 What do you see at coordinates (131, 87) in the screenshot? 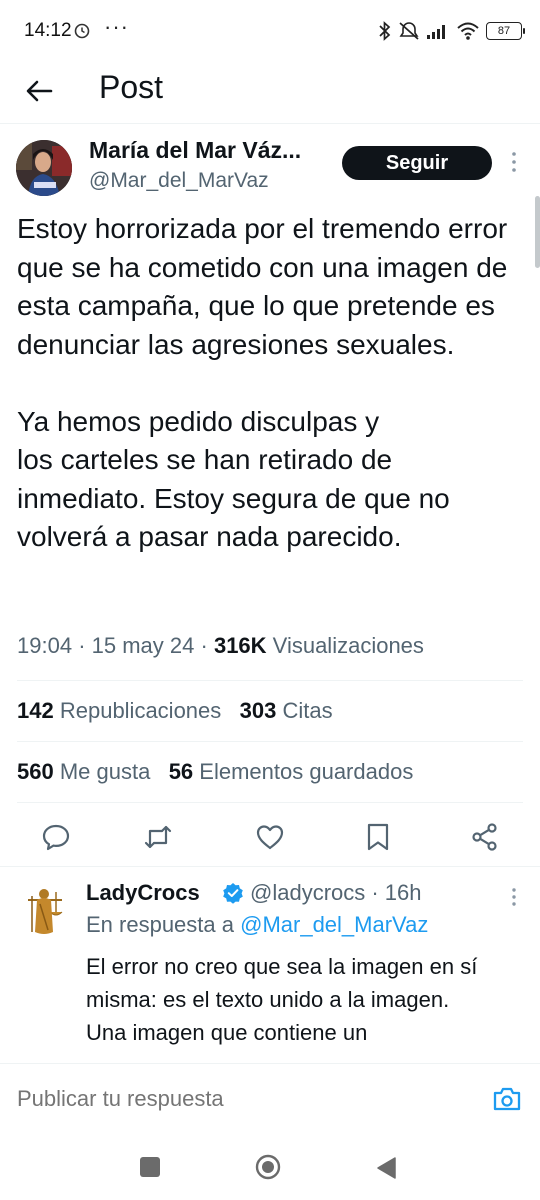
I see `page-title: Post` at bounding box center [131, 87].